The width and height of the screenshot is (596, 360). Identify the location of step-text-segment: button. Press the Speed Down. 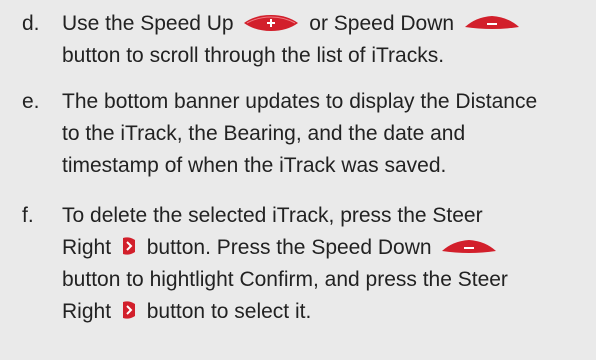
(289, 247).